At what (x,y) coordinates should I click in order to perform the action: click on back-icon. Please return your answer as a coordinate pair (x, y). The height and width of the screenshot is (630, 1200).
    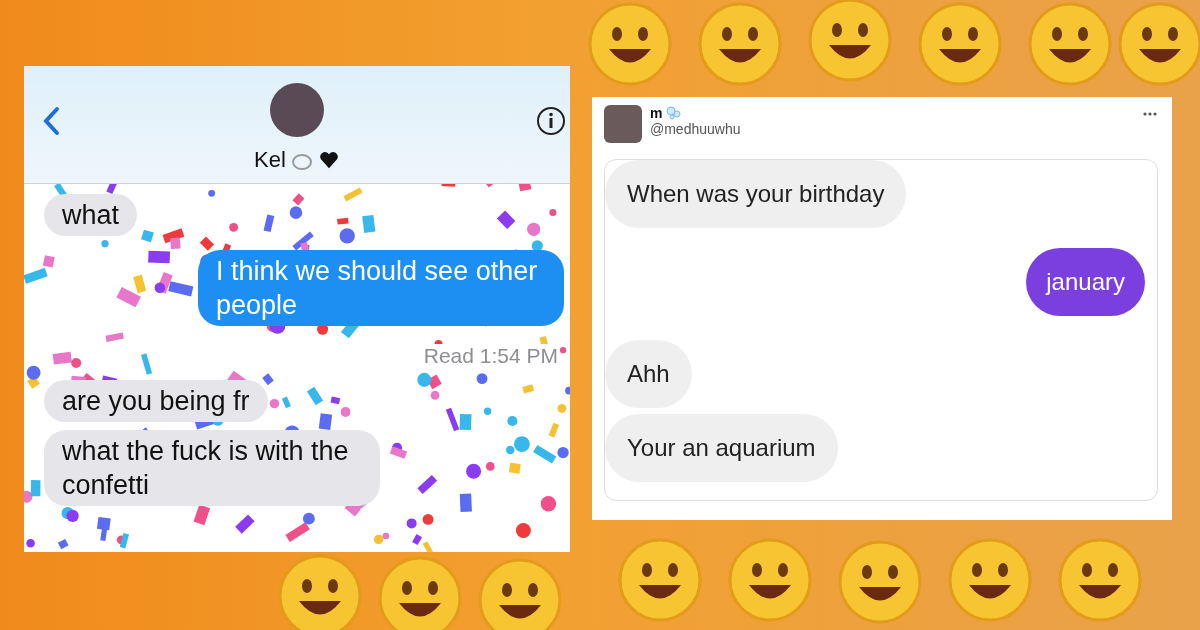
    Looking at the image, I should click on (51, 121).